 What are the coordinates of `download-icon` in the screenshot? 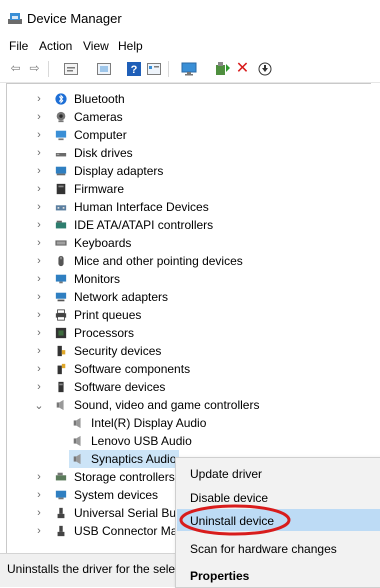 It's located at (264, 68).